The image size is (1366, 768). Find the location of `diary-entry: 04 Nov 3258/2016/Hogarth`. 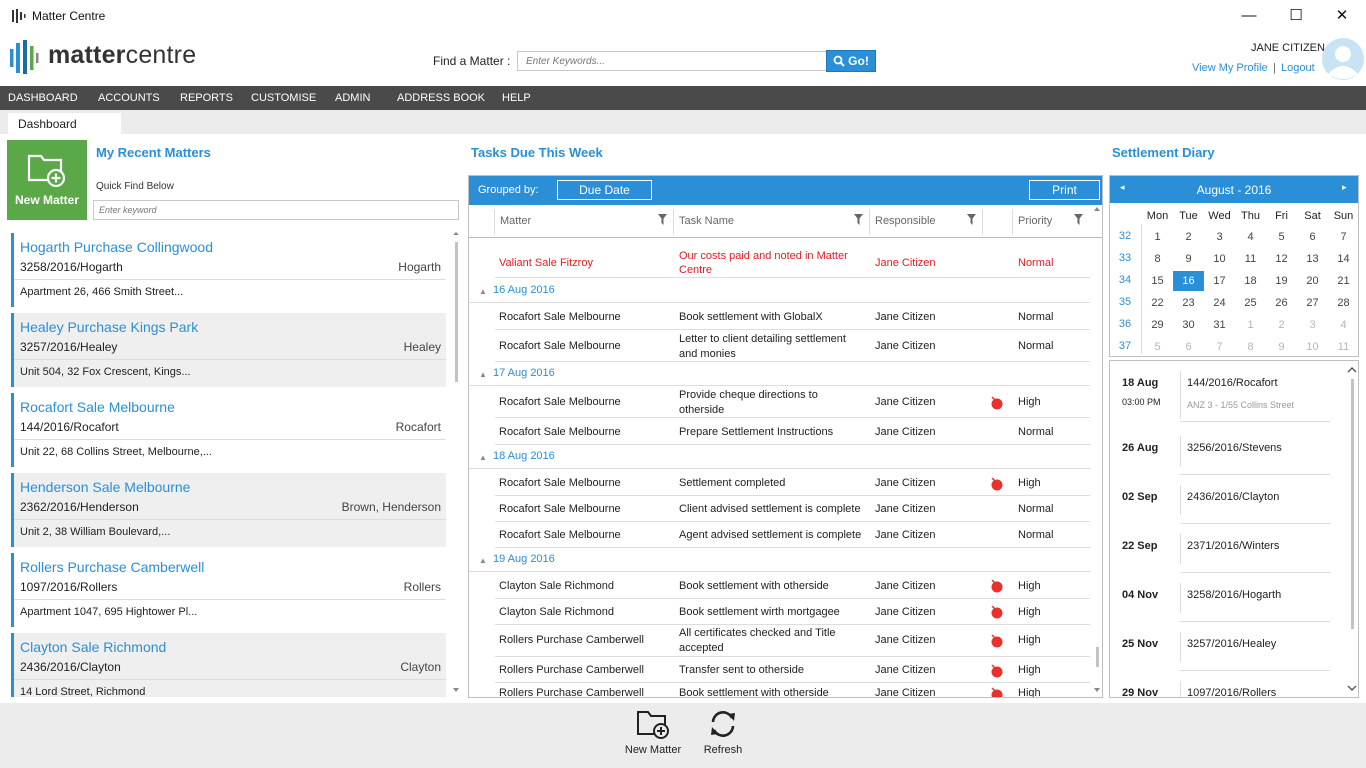

diary-entry: 04 Nov 3258/2016/Hogarth is located at coordinates (1220, 603).